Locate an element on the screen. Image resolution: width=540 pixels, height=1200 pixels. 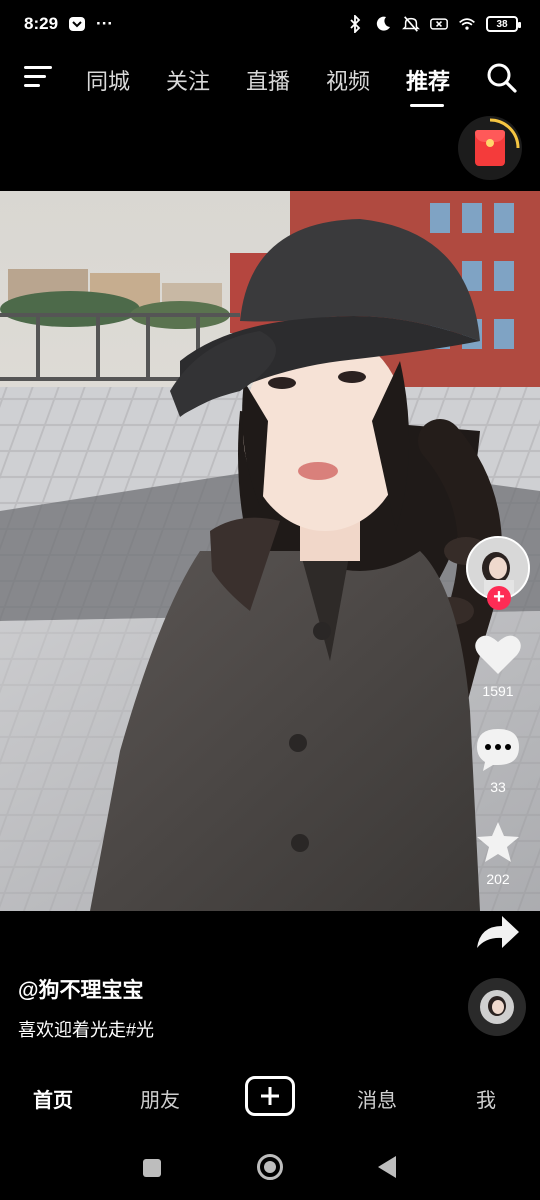
tab-video: 视频 is located at coordinates (366, 80).